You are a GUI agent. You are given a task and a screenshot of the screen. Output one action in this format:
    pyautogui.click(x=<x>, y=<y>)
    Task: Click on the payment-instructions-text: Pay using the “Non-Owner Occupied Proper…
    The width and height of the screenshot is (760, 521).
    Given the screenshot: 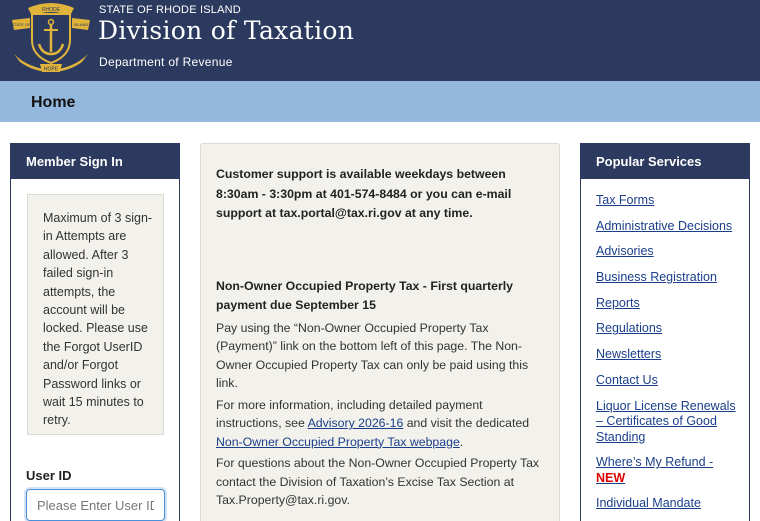 What is the action you would take?
    pyautogui.click(x=372, y=355)
    